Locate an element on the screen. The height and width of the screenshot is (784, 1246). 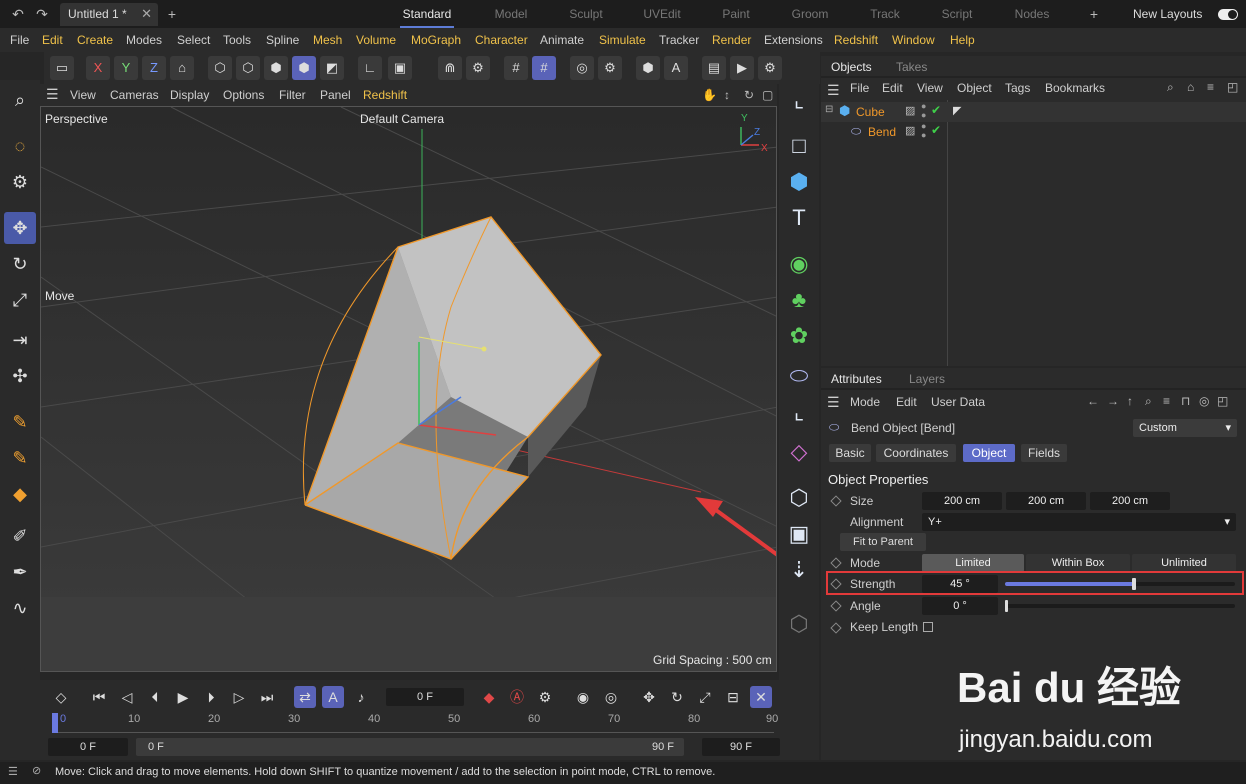
menu-icon: ☰ is located at coordinates (13, 771).